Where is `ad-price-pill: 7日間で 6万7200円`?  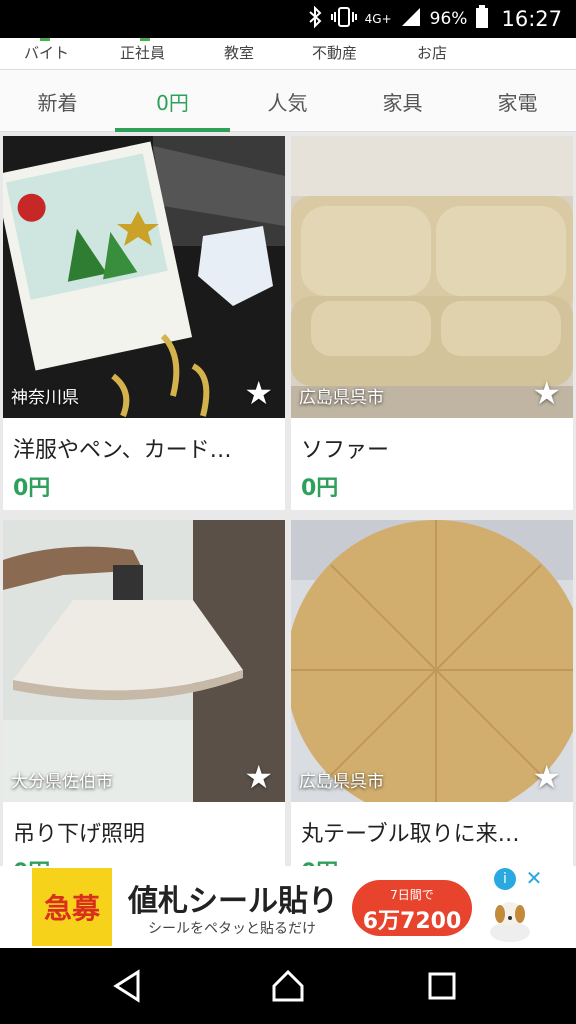 ad-price-pill: 7日間で 6万7200円 is located at coordinates (412, 923).